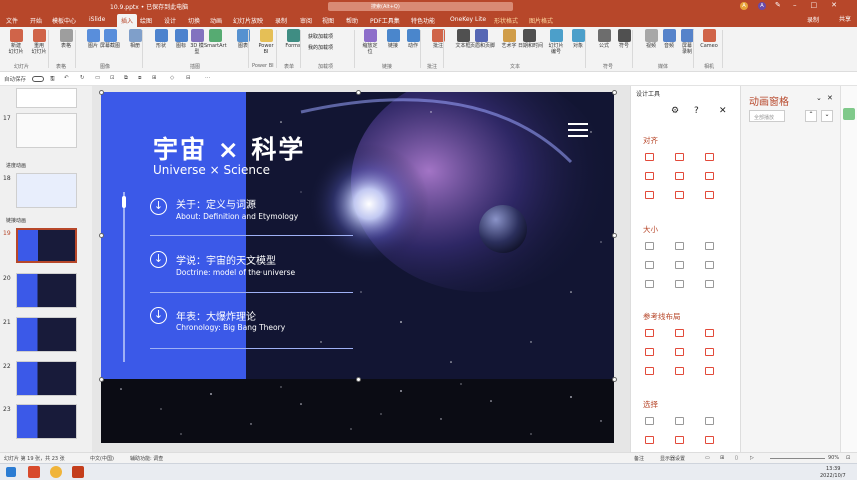 Image resolution: width=857 pixels, height=480 pixels. I want to click on slideshow-icon: ▷, so click(752, 458).